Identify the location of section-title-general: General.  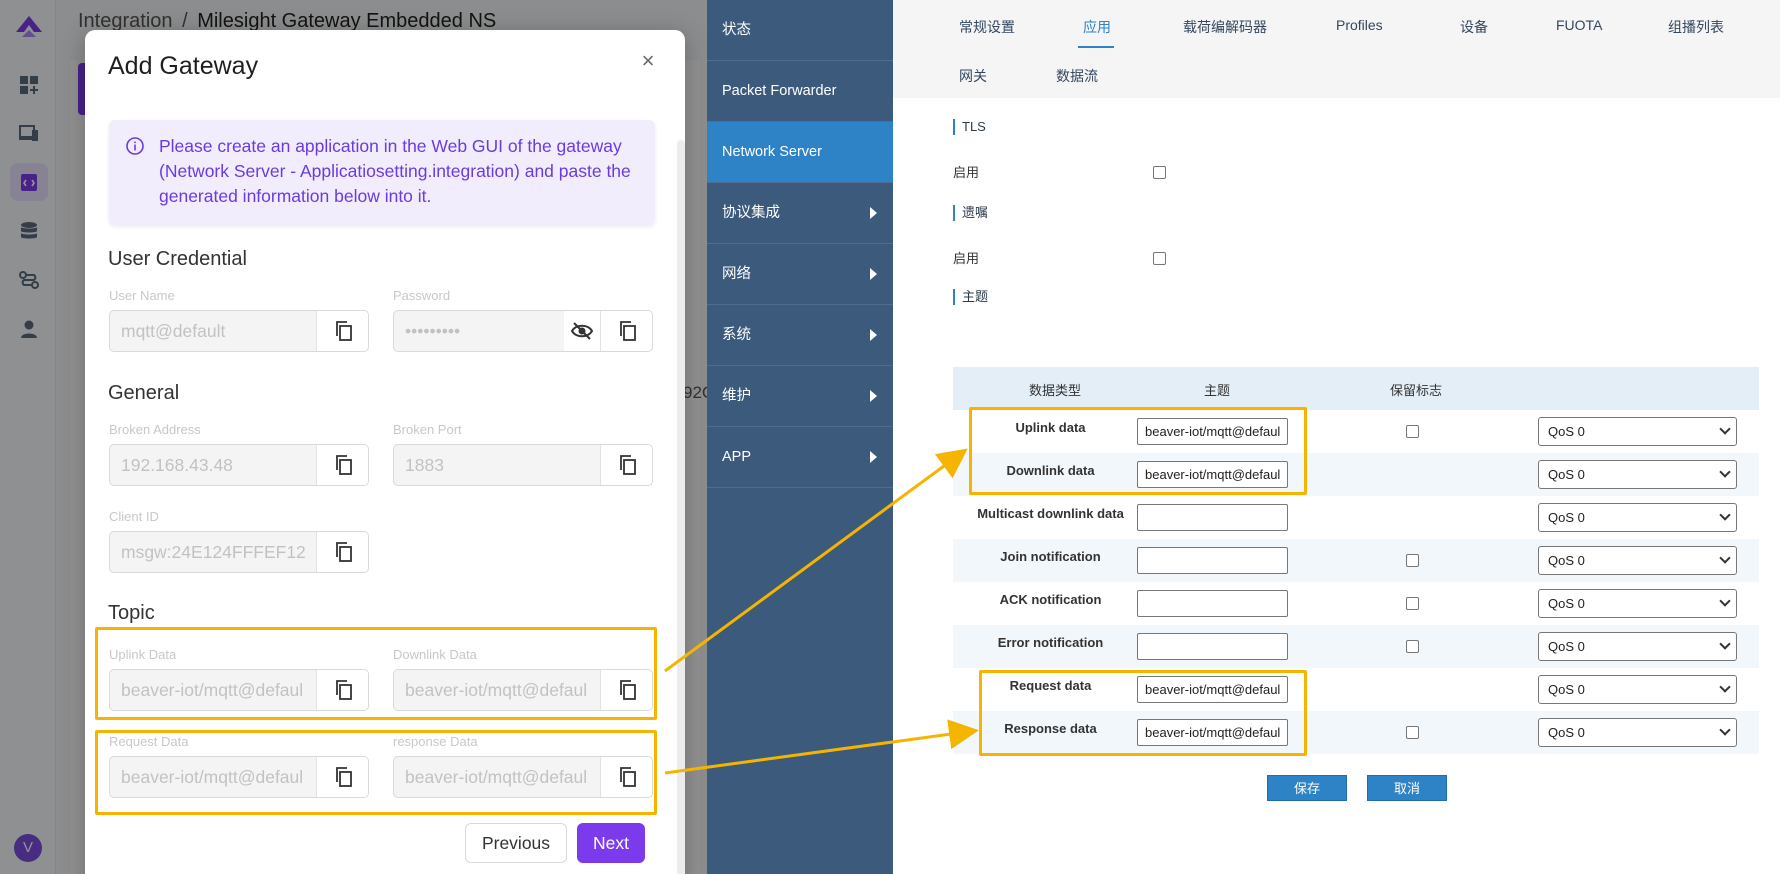
(144, 393).